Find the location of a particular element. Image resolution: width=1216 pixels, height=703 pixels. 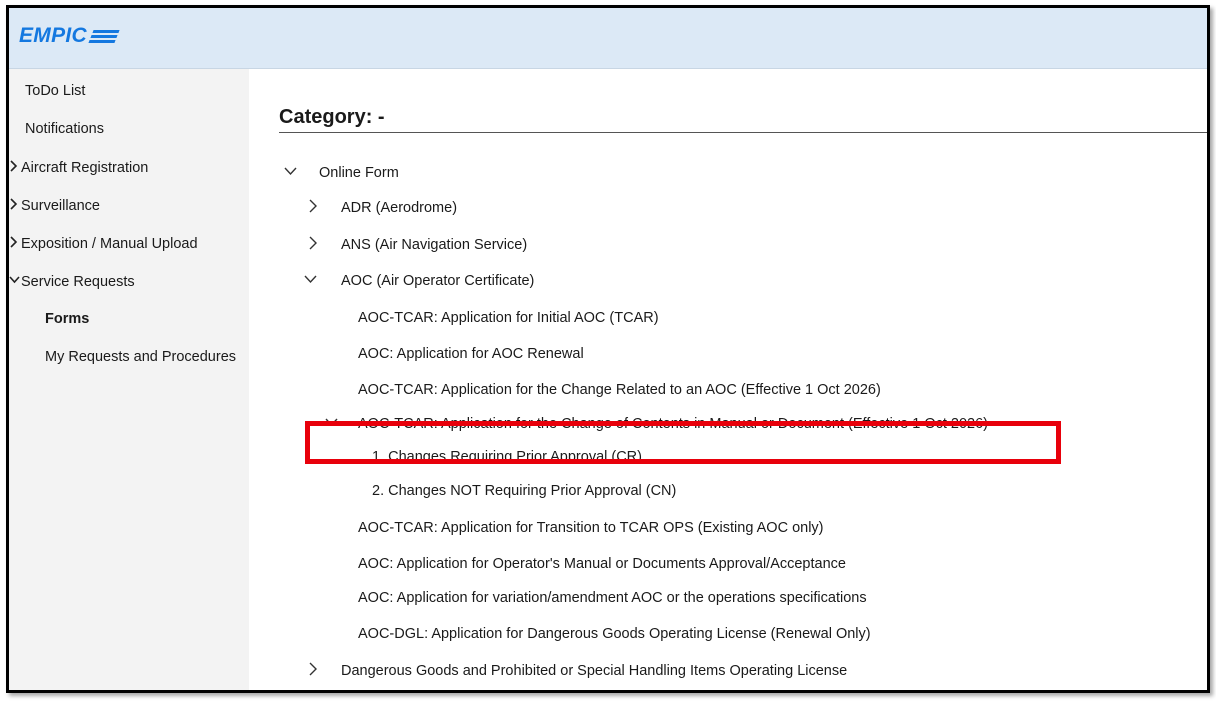

sidebar-item-exposition-manual-upload: Exposition / Manual Upload is located at coordinates (103, 243).